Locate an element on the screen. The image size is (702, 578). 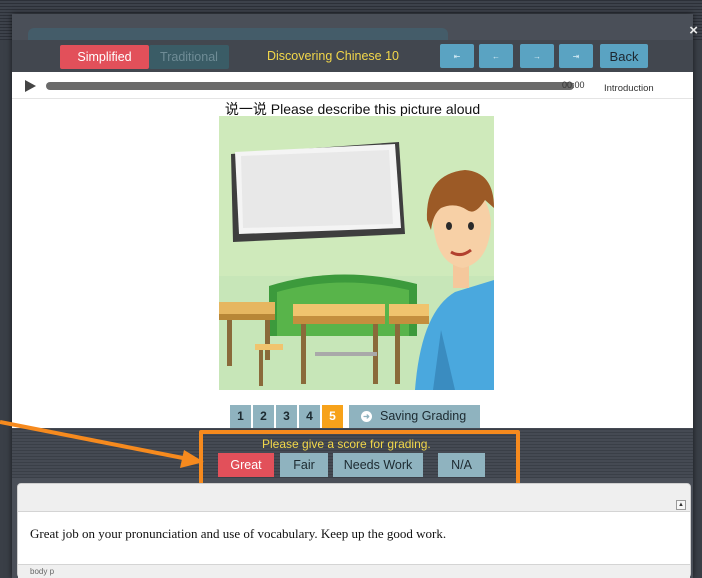
page-selector: 1 2 3 4 5 ➜ Saving Grading is located at coordinates (355, 416).